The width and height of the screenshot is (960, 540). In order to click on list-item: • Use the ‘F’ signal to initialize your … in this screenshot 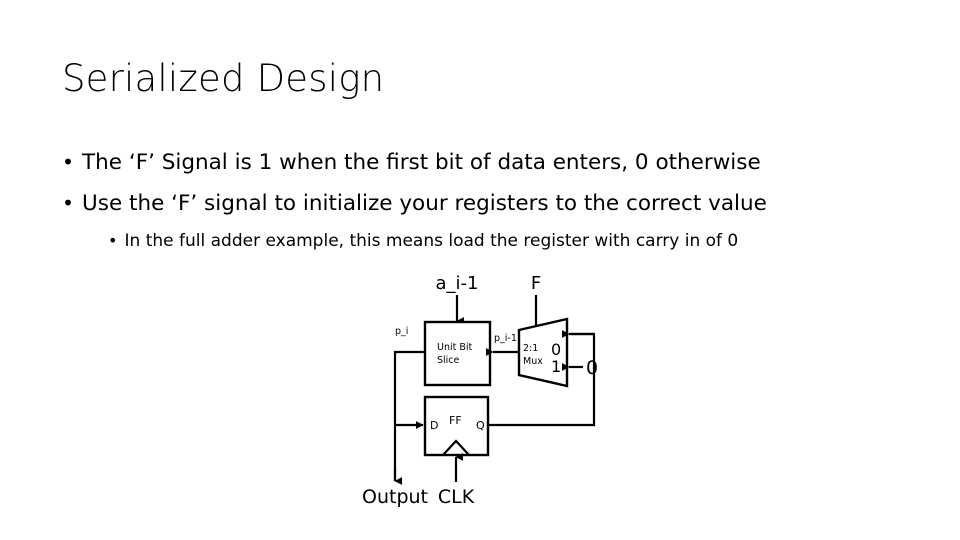, I will do `click(487, 203)`.